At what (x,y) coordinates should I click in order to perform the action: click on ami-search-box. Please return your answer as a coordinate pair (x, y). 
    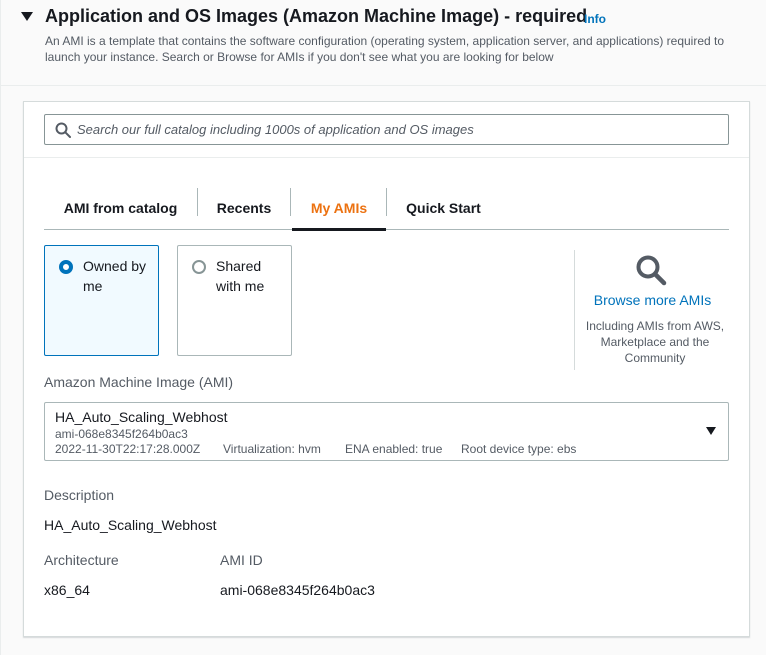
    Looking at the image, I should click on (386, 129).